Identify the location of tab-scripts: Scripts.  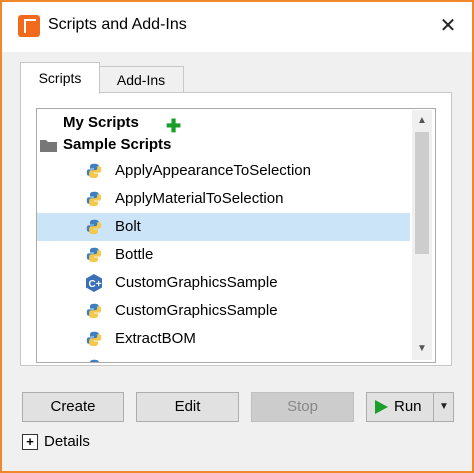
(60, 78).